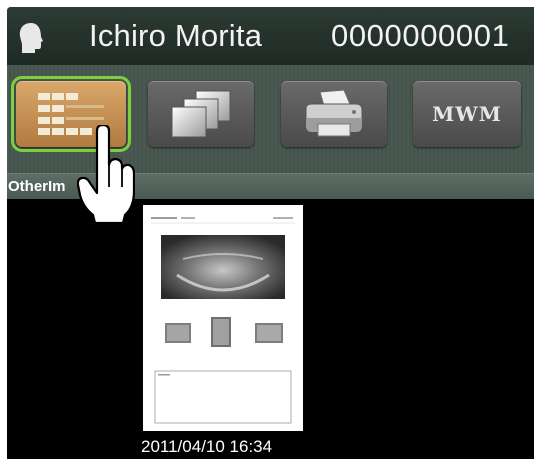 This screenshot has width=534, height=459. I want to click on mwm-label: MWM, so click(467, 114).